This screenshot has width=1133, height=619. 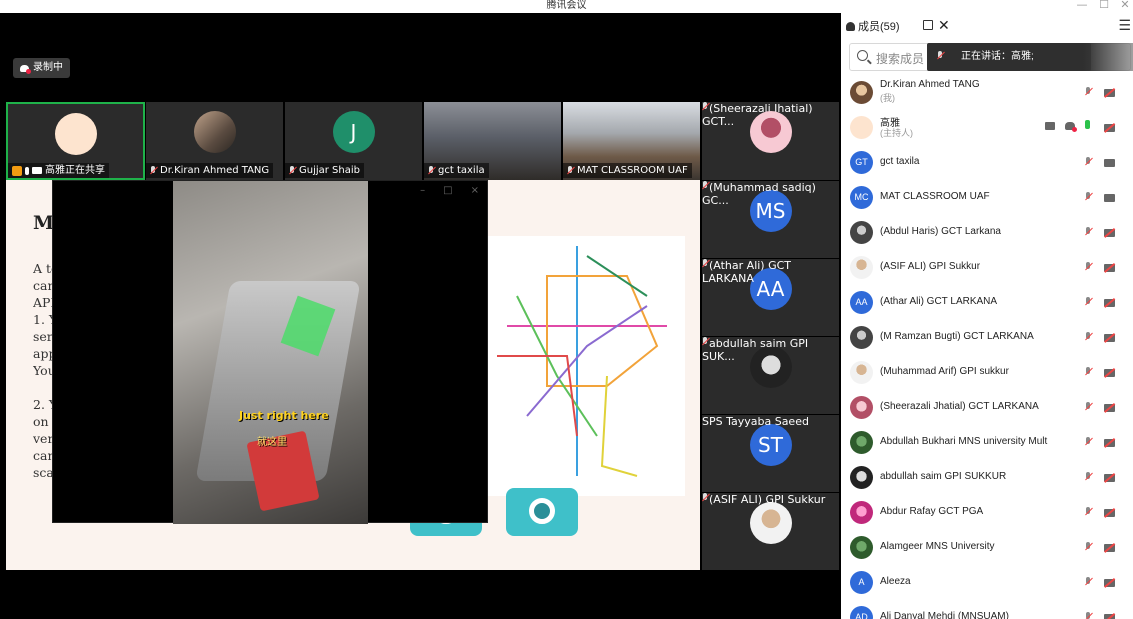 What do you see at coordinates (928, 25) in the screenshot?
I see `popout-icon` at bounding box center [928, 25].